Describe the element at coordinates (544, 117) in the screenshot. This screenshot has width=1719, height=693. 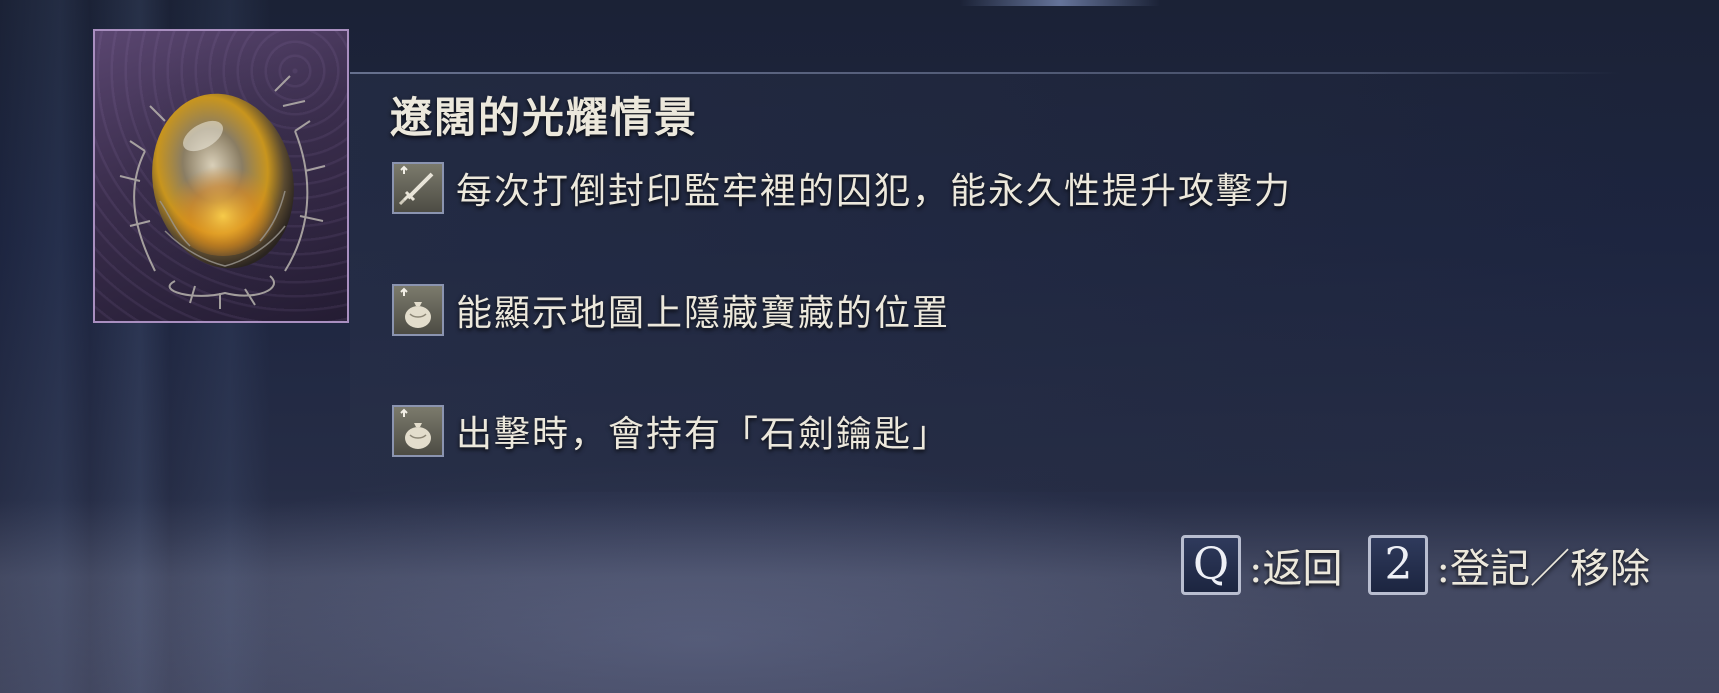
I see `item-title: 遼闊的光耀情景` at that location.